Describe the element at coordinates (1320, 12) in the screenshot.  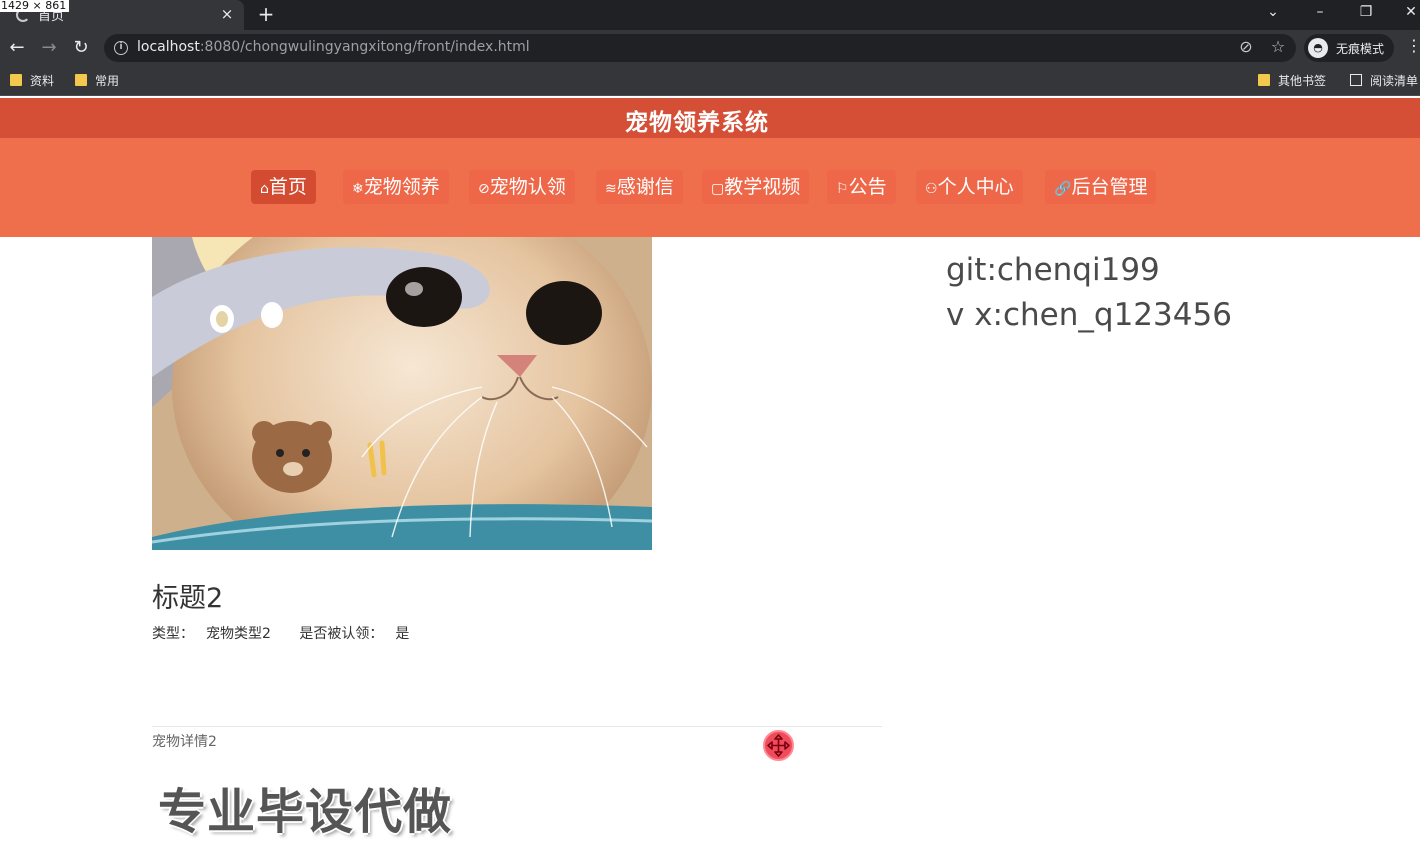
I see `minimize-icon: –` at that location.